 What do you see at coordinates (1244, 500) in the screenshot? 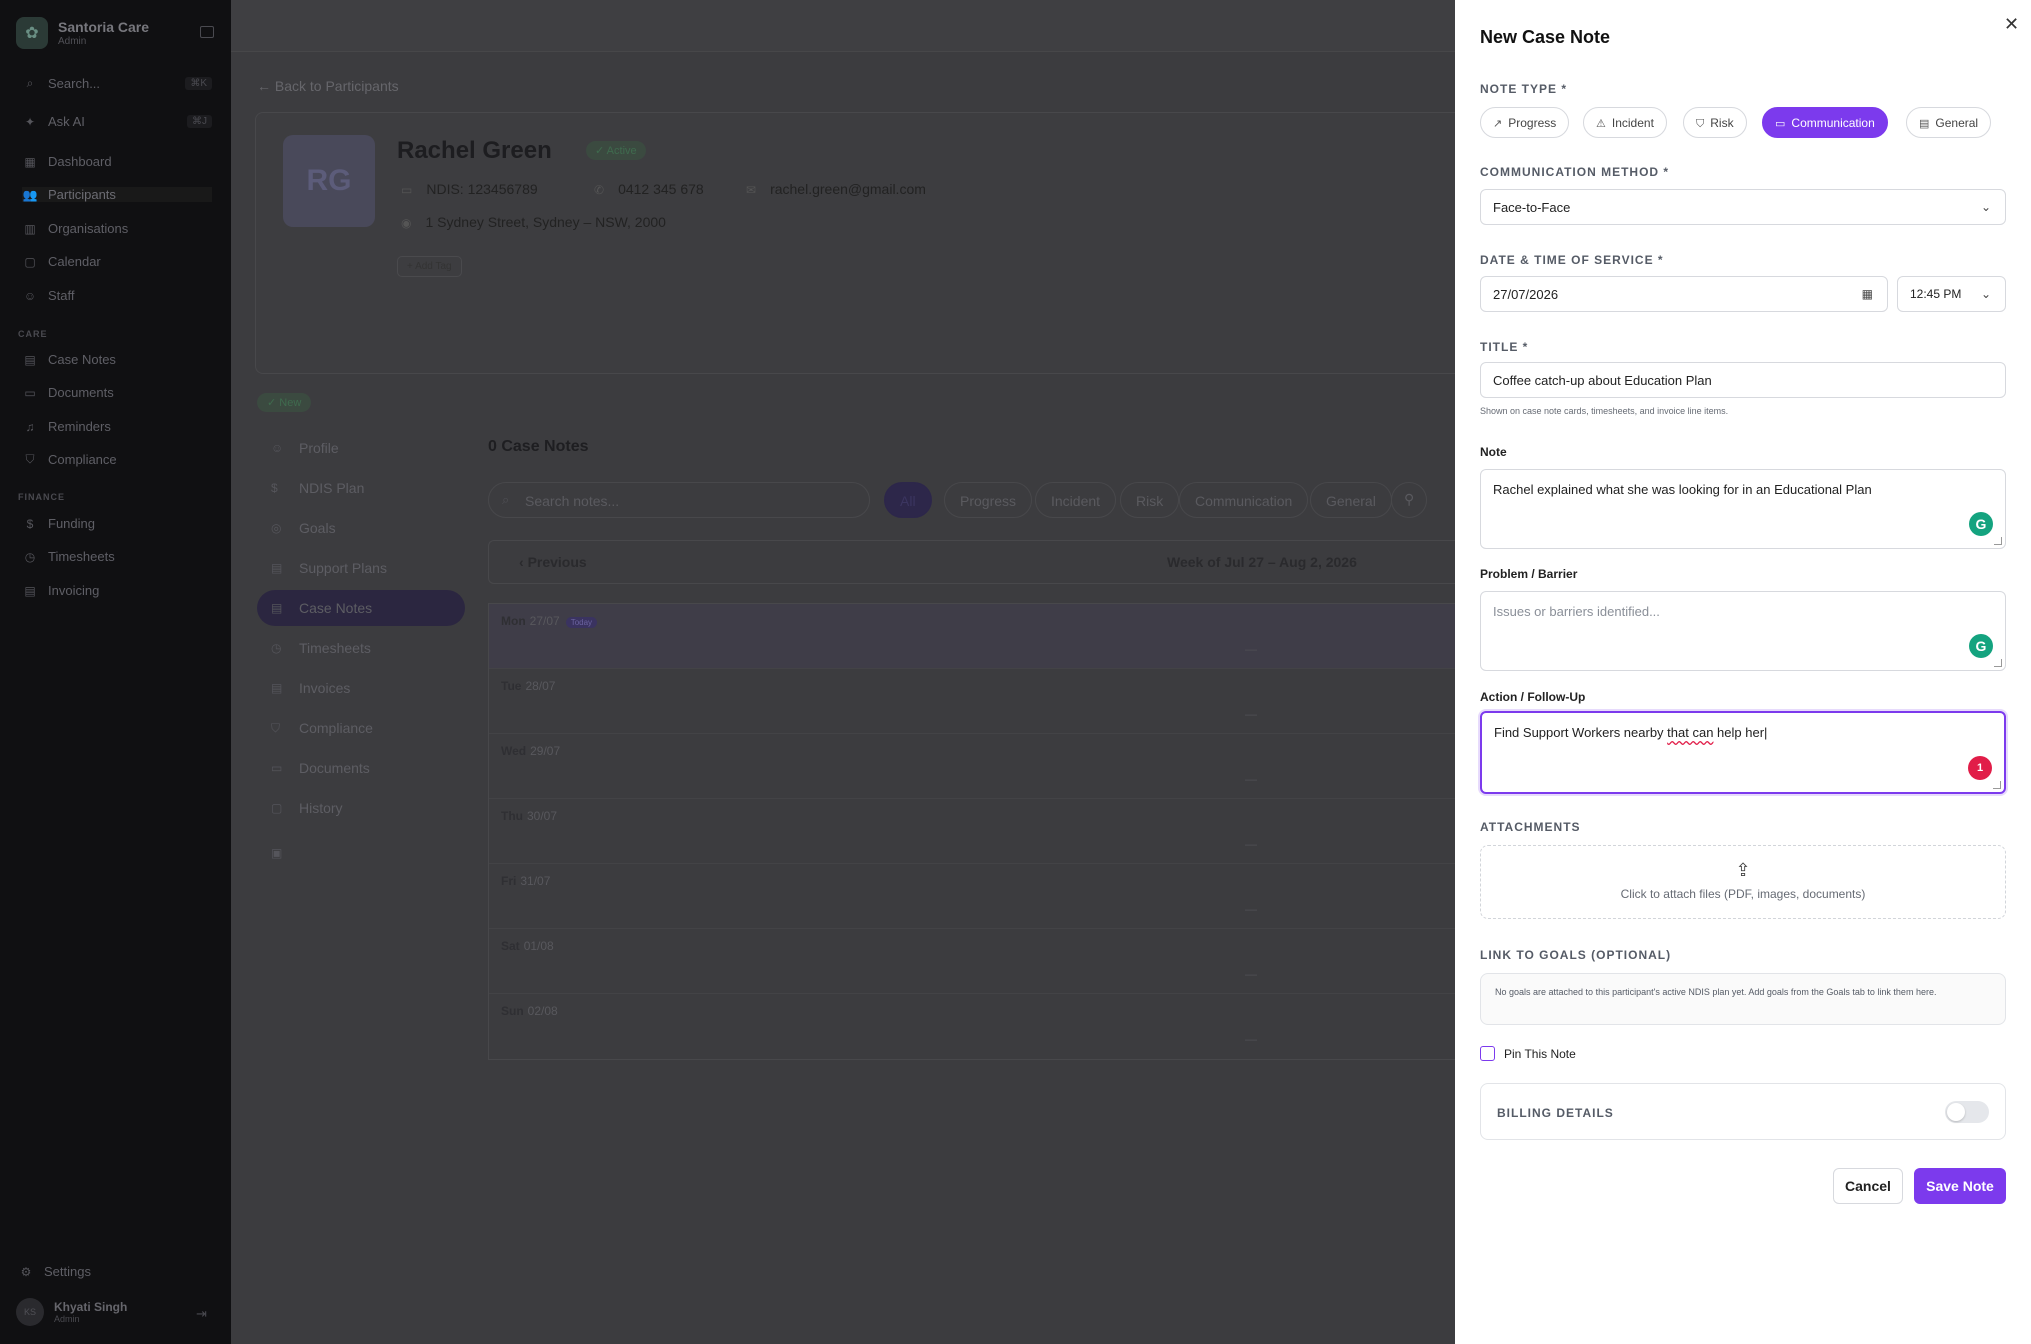
I see `filter-communication: Communication` at bounding box center [1244, 500].